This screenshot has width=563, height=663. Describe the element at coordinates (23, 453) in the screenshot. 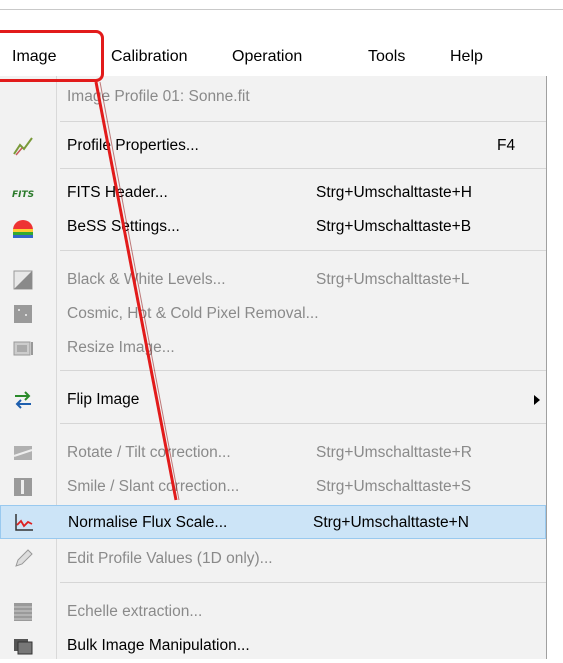

I see `rotate-icon` at that location.